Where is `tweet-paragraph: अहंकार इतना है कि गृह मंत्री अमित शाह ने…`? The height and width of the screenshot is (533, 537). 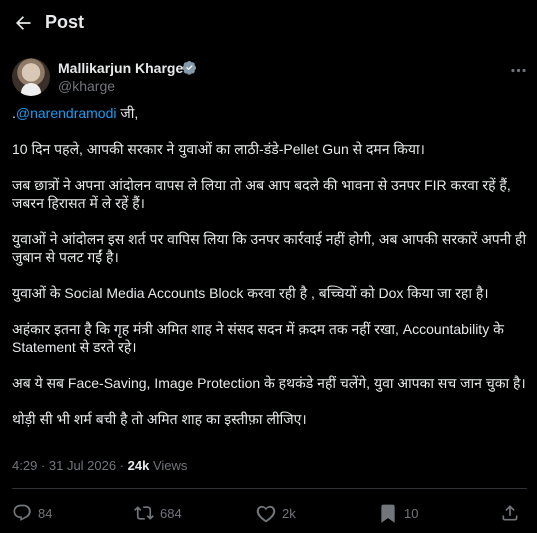 tweet-paragraph: अहंकार इतना है कि गृह मंत्री अमित शाह ने… is located at coordinates (258, 338).